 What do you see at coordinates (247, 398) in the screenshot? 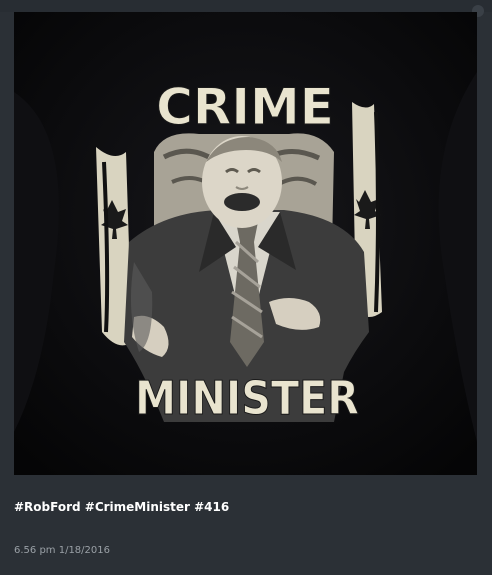
I see `shirt-headline-bottom: MINISTER` at bounding box center [247, 398].